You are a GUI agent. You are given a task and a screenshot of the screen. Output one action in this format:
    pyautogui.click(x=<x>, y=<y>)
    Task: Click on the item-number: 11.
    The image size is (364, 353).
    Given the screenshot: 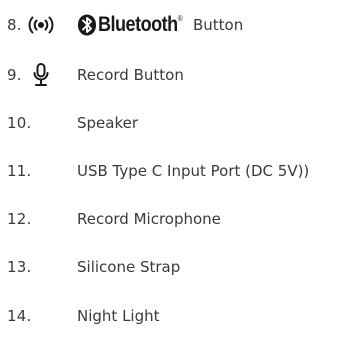 What is the action you would take?
    pyautogui.click(x=19, y=171)
    